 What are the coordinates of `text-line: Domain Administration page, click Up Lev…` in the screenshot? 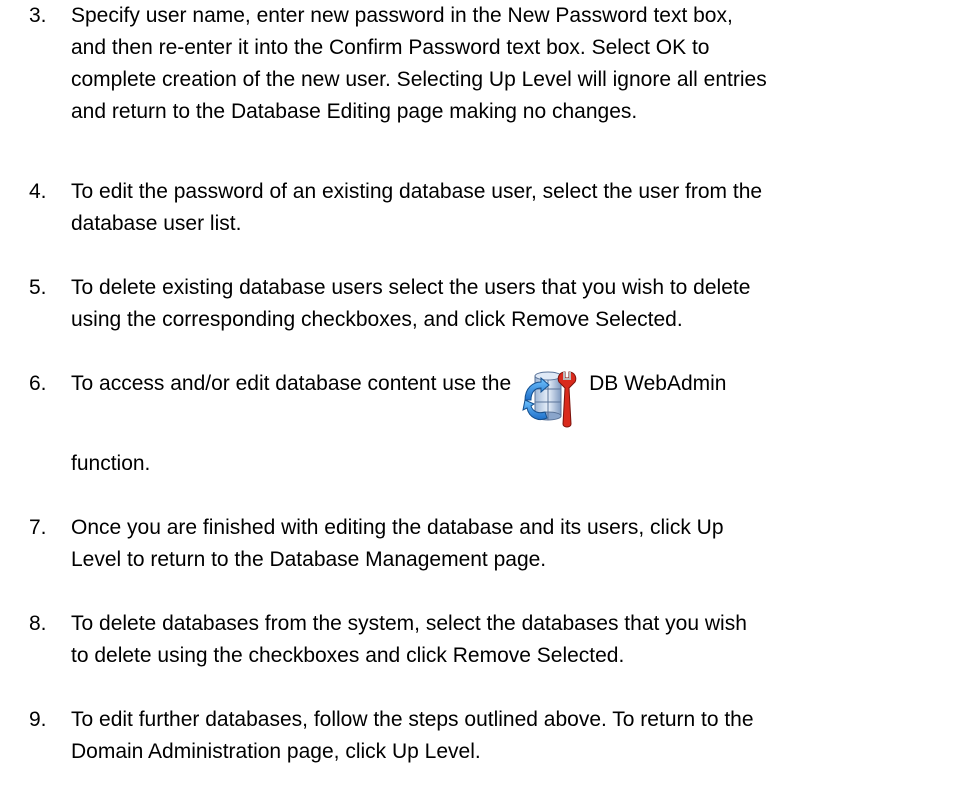 It's located at (276, 751).